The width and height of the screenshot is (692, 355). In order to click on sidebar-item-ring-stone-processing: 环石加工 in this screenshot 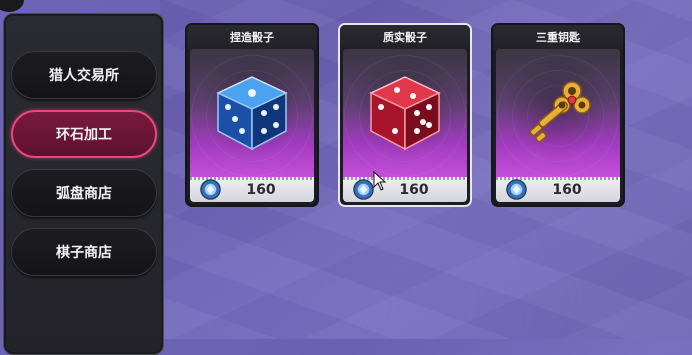, I will do `click(84, 134)`.